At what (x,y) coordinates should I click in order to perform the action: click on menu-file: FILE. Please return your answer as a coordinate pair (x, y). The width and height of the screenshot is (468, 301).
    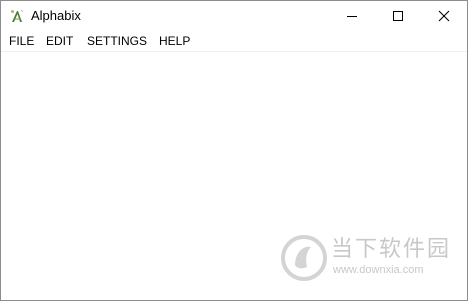
    Looking at the image, I should click on (21, 41).